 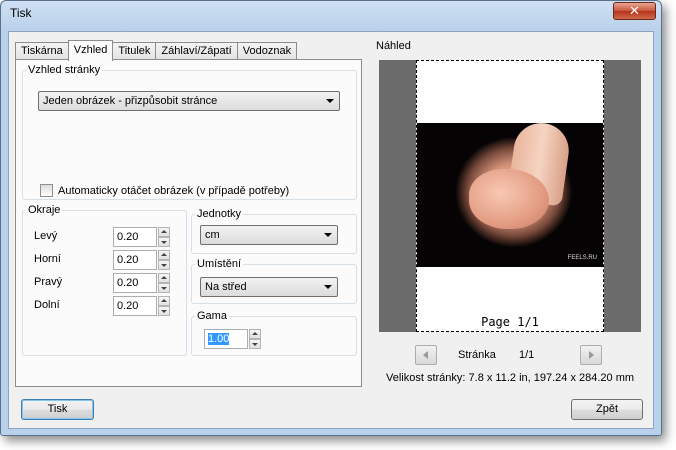 What do you see at coordinates (509, 199) in the screenshot?
I see `photo-baby` at bounding box center [509, 199].